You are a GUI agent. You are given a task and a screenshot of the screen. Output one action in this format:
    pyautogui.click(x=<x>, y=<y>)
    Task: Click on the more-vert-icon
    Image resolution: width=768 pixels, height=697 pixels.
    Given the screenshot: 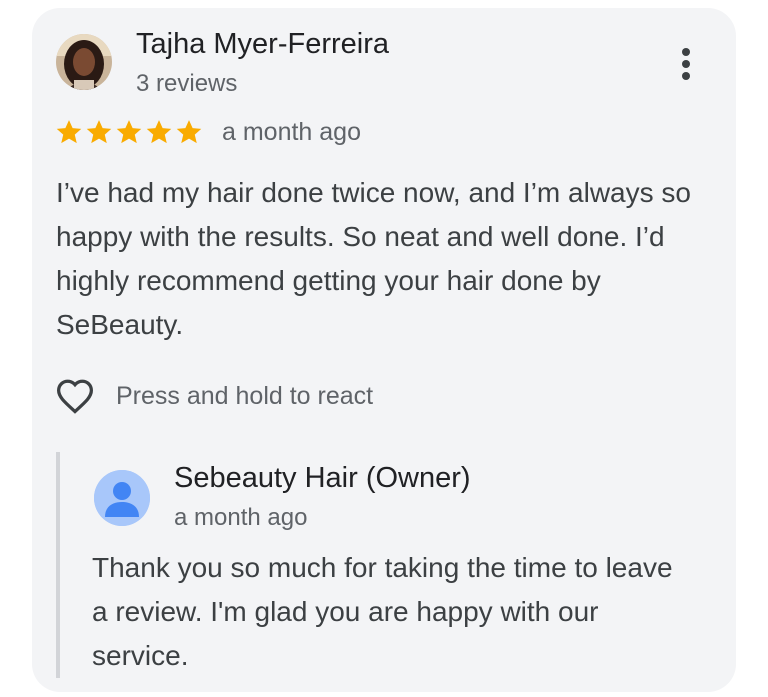 What is the action you would take?
    pyautogui.click(x=686, y=64)
    